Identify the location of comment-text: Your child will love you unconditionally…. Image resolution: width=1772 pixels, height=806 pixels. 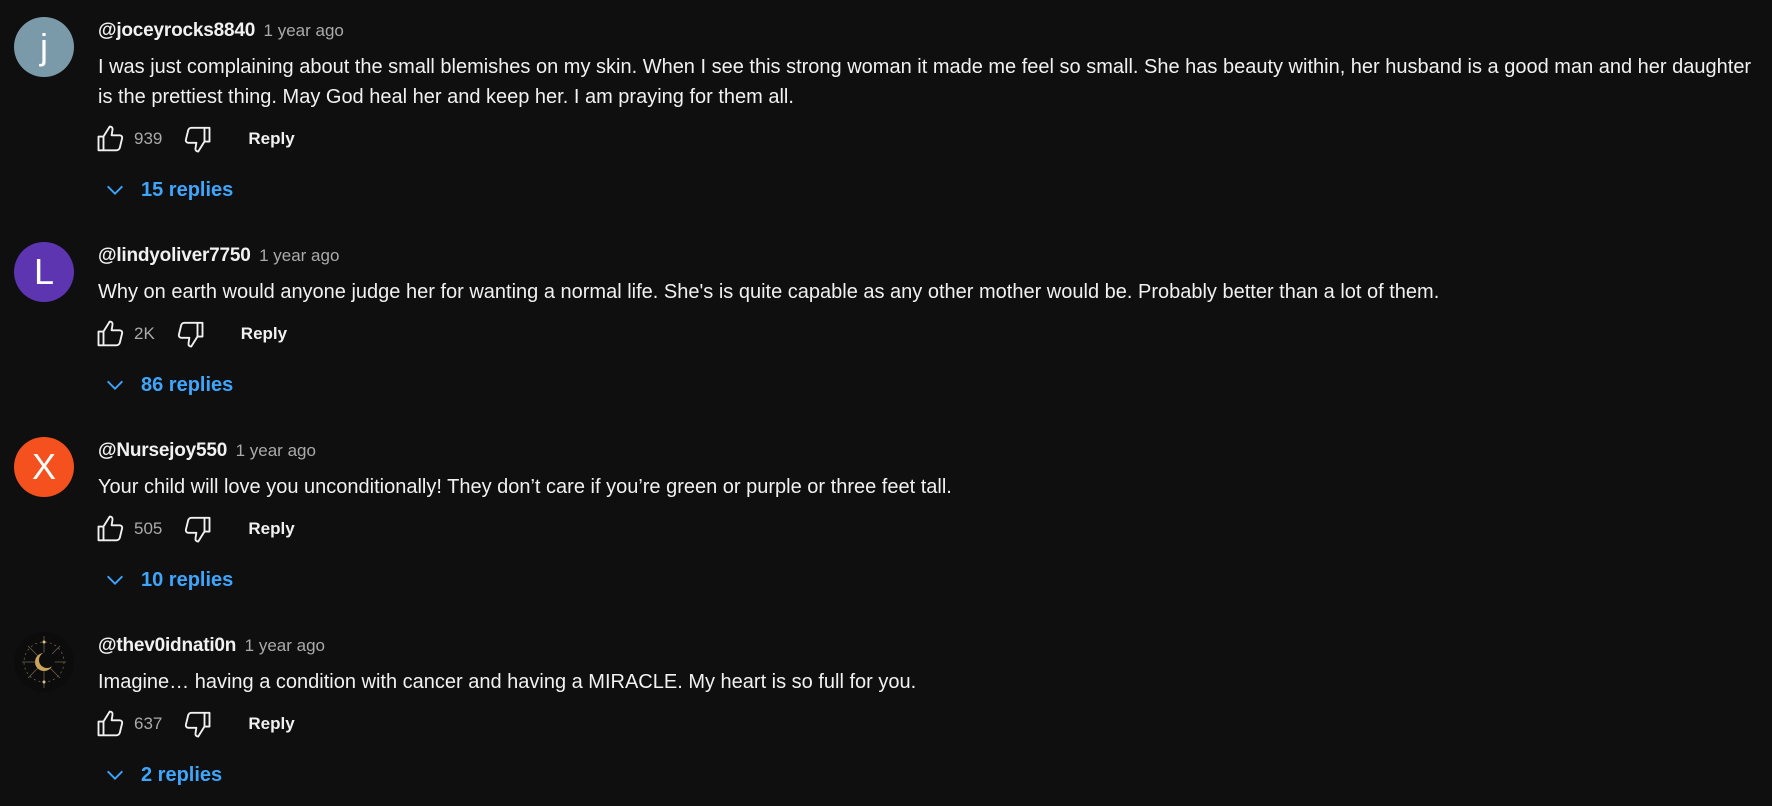
(525, 487).